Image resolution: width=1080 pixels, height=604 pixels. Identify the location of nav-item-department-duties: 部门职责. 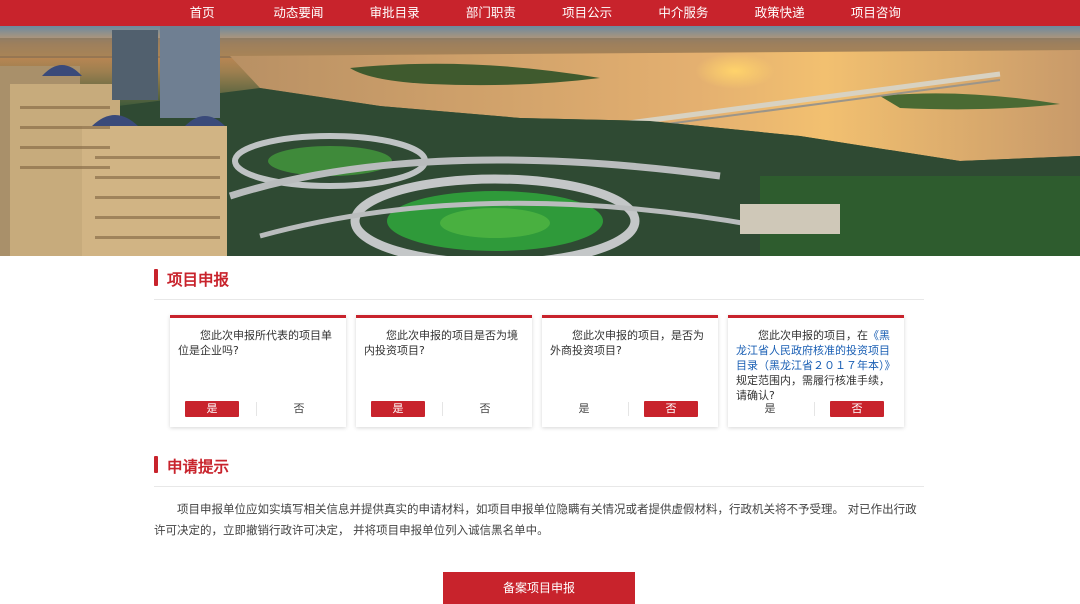
(491, 13).